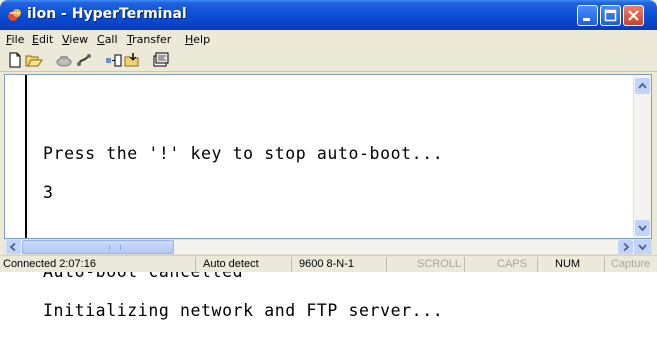 This screenshot has width=657, height=346. Describe the element at coordinates (642, 247) in the screenshot. I see `scroll-down-corner-button` at that location.